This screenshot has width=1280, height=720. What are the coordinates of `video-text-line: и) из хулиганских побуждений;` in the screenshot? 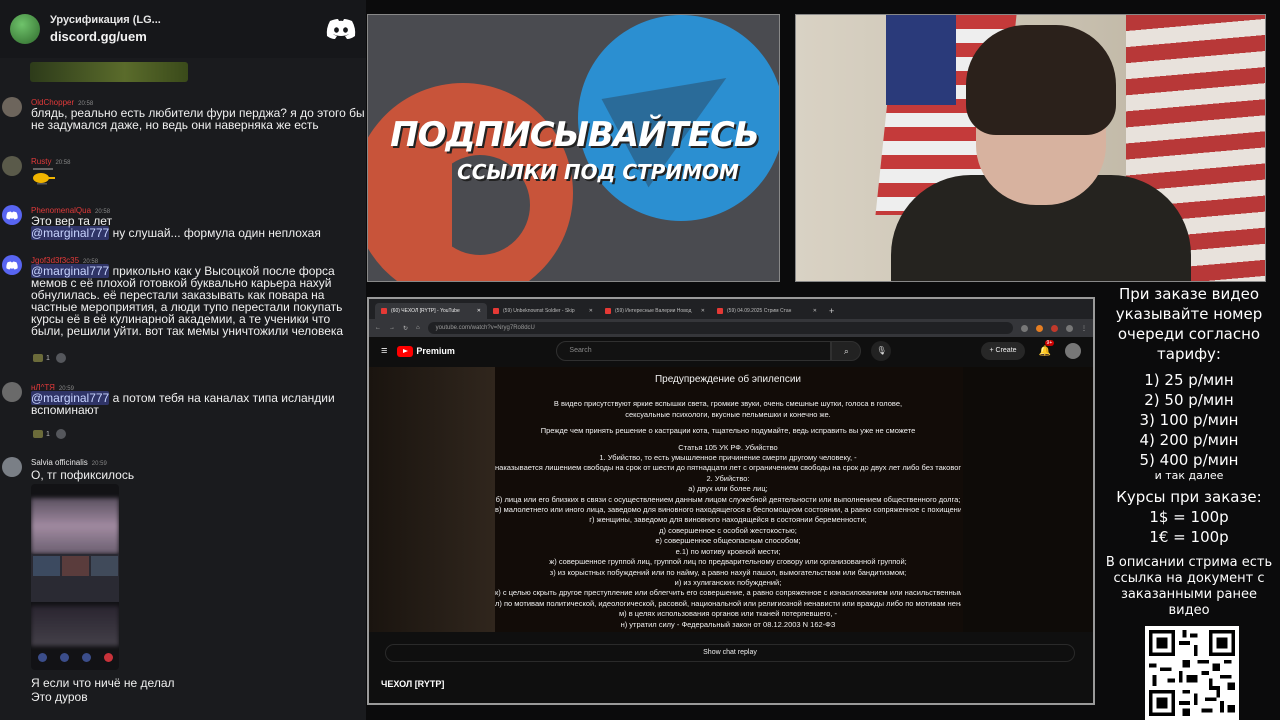 It's located at (728, 582).